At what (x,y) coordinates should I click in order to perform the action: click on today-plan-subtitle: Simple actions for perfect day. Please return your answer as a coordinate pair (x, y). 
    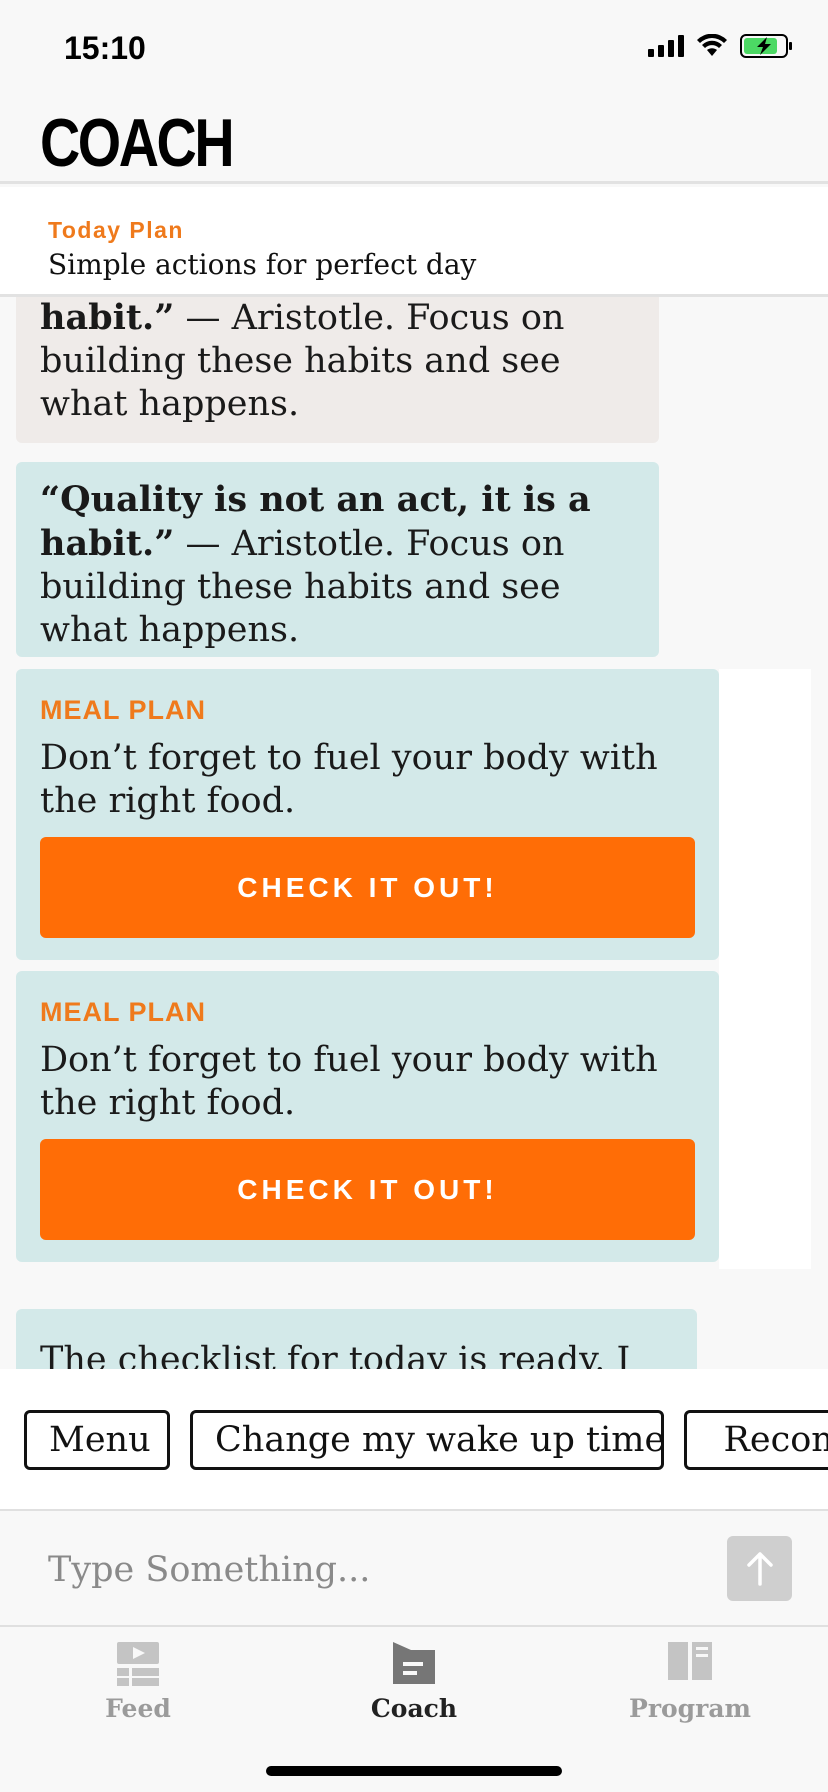
    Looking at the image, I should click on (262, 264).